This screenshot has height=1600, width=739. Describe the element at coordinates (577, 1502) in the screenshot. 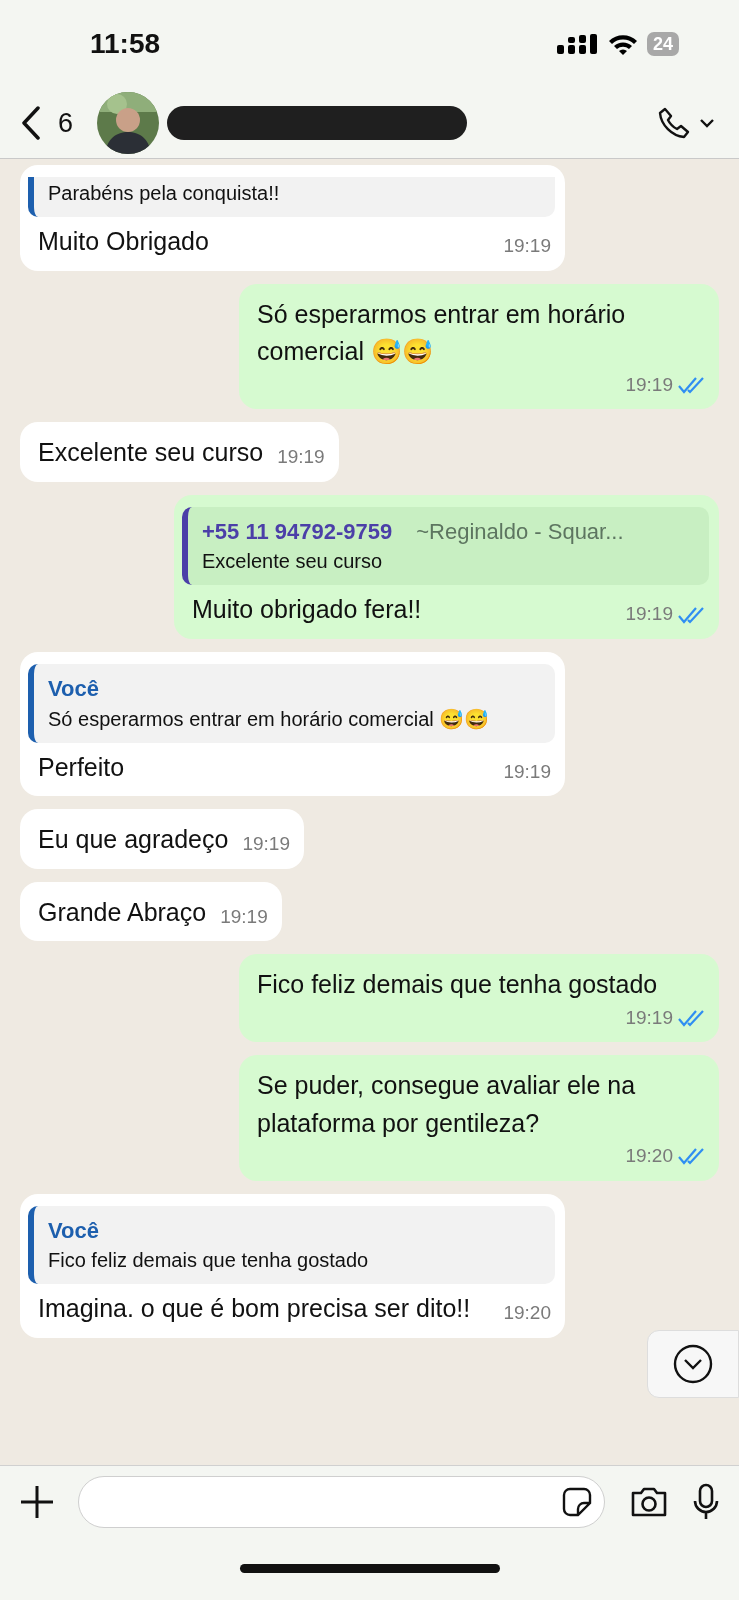

I see `sticker-icon` at that location.